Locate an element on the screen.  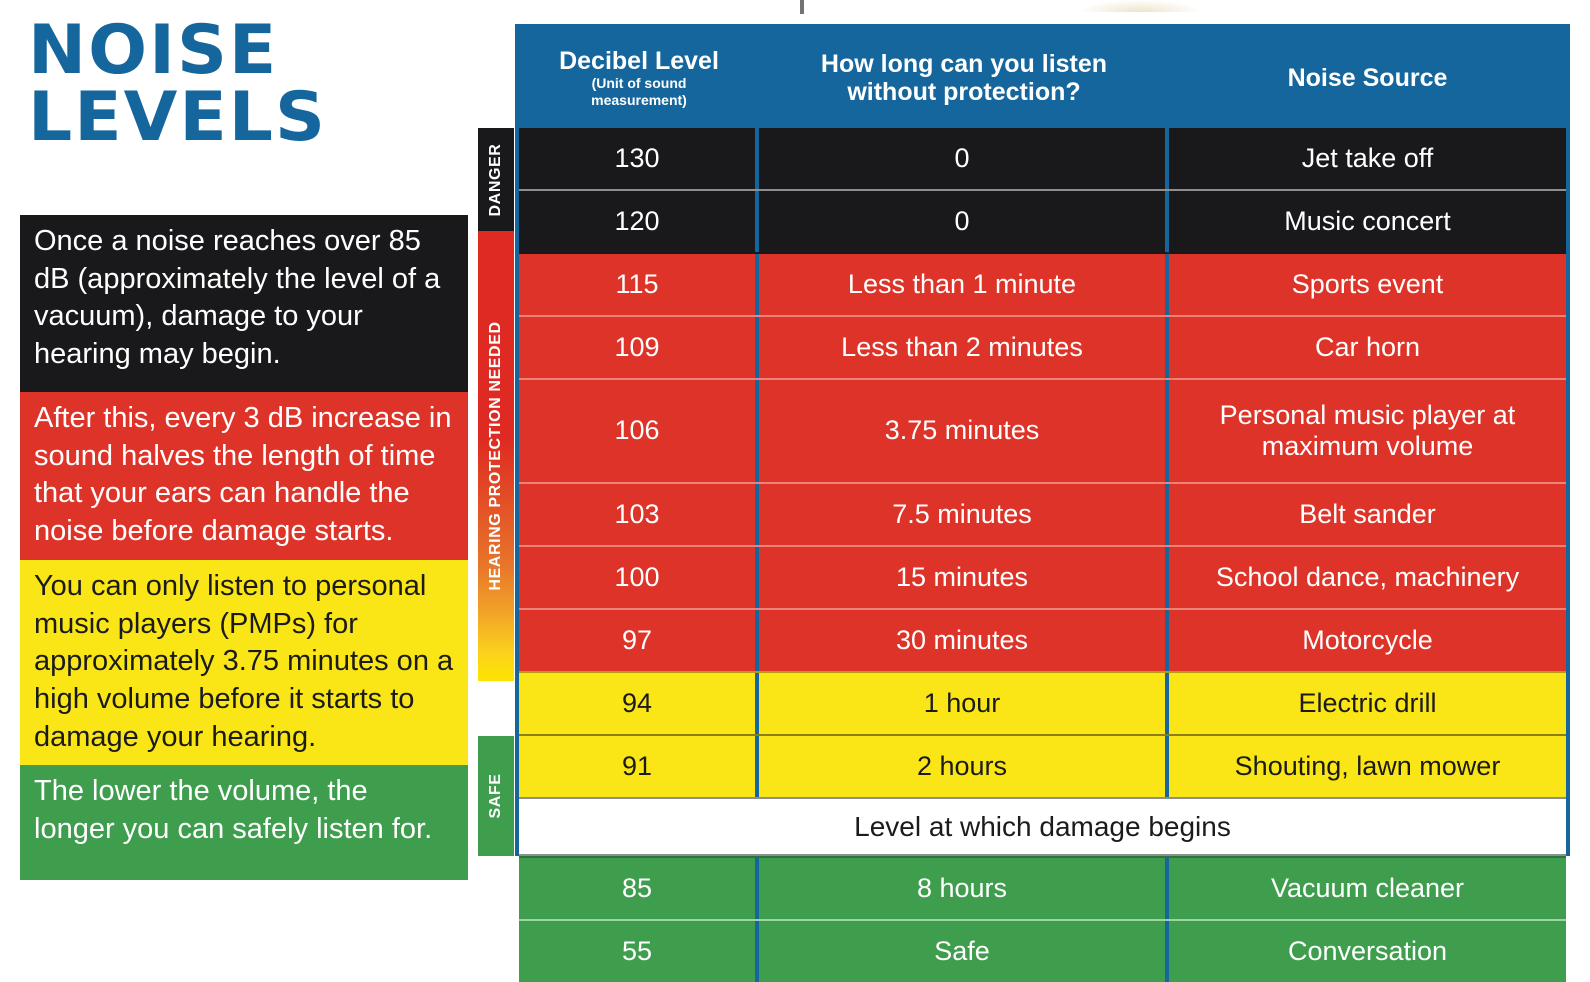
table-row: 100 15 minutes School dance, machinery is located at coordinates (1042, 576).